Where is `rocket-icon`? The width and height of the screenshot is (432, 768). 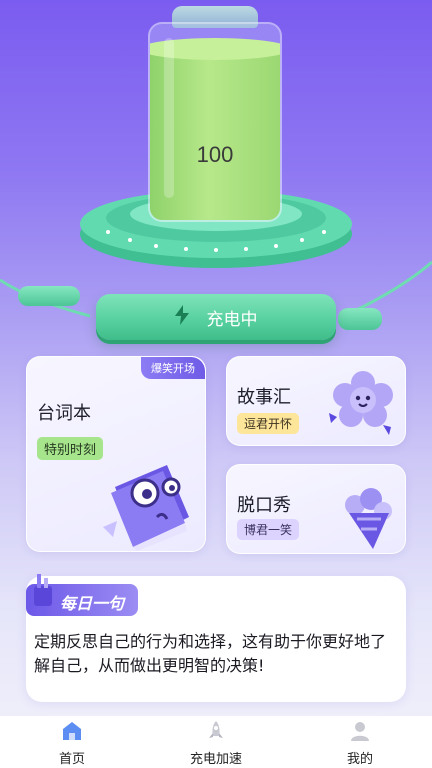
rocket-icon is located at coordinates (216, 729).